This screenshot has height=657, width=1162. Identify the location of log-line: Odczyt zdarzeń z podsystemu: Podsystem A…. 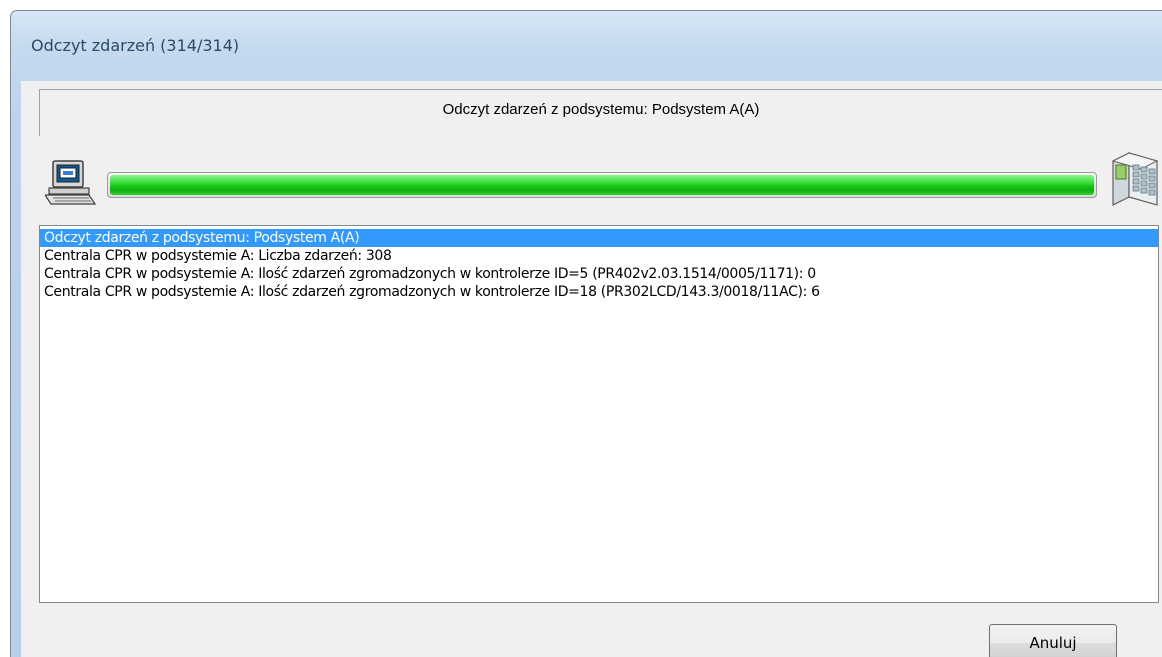
(599, 238).